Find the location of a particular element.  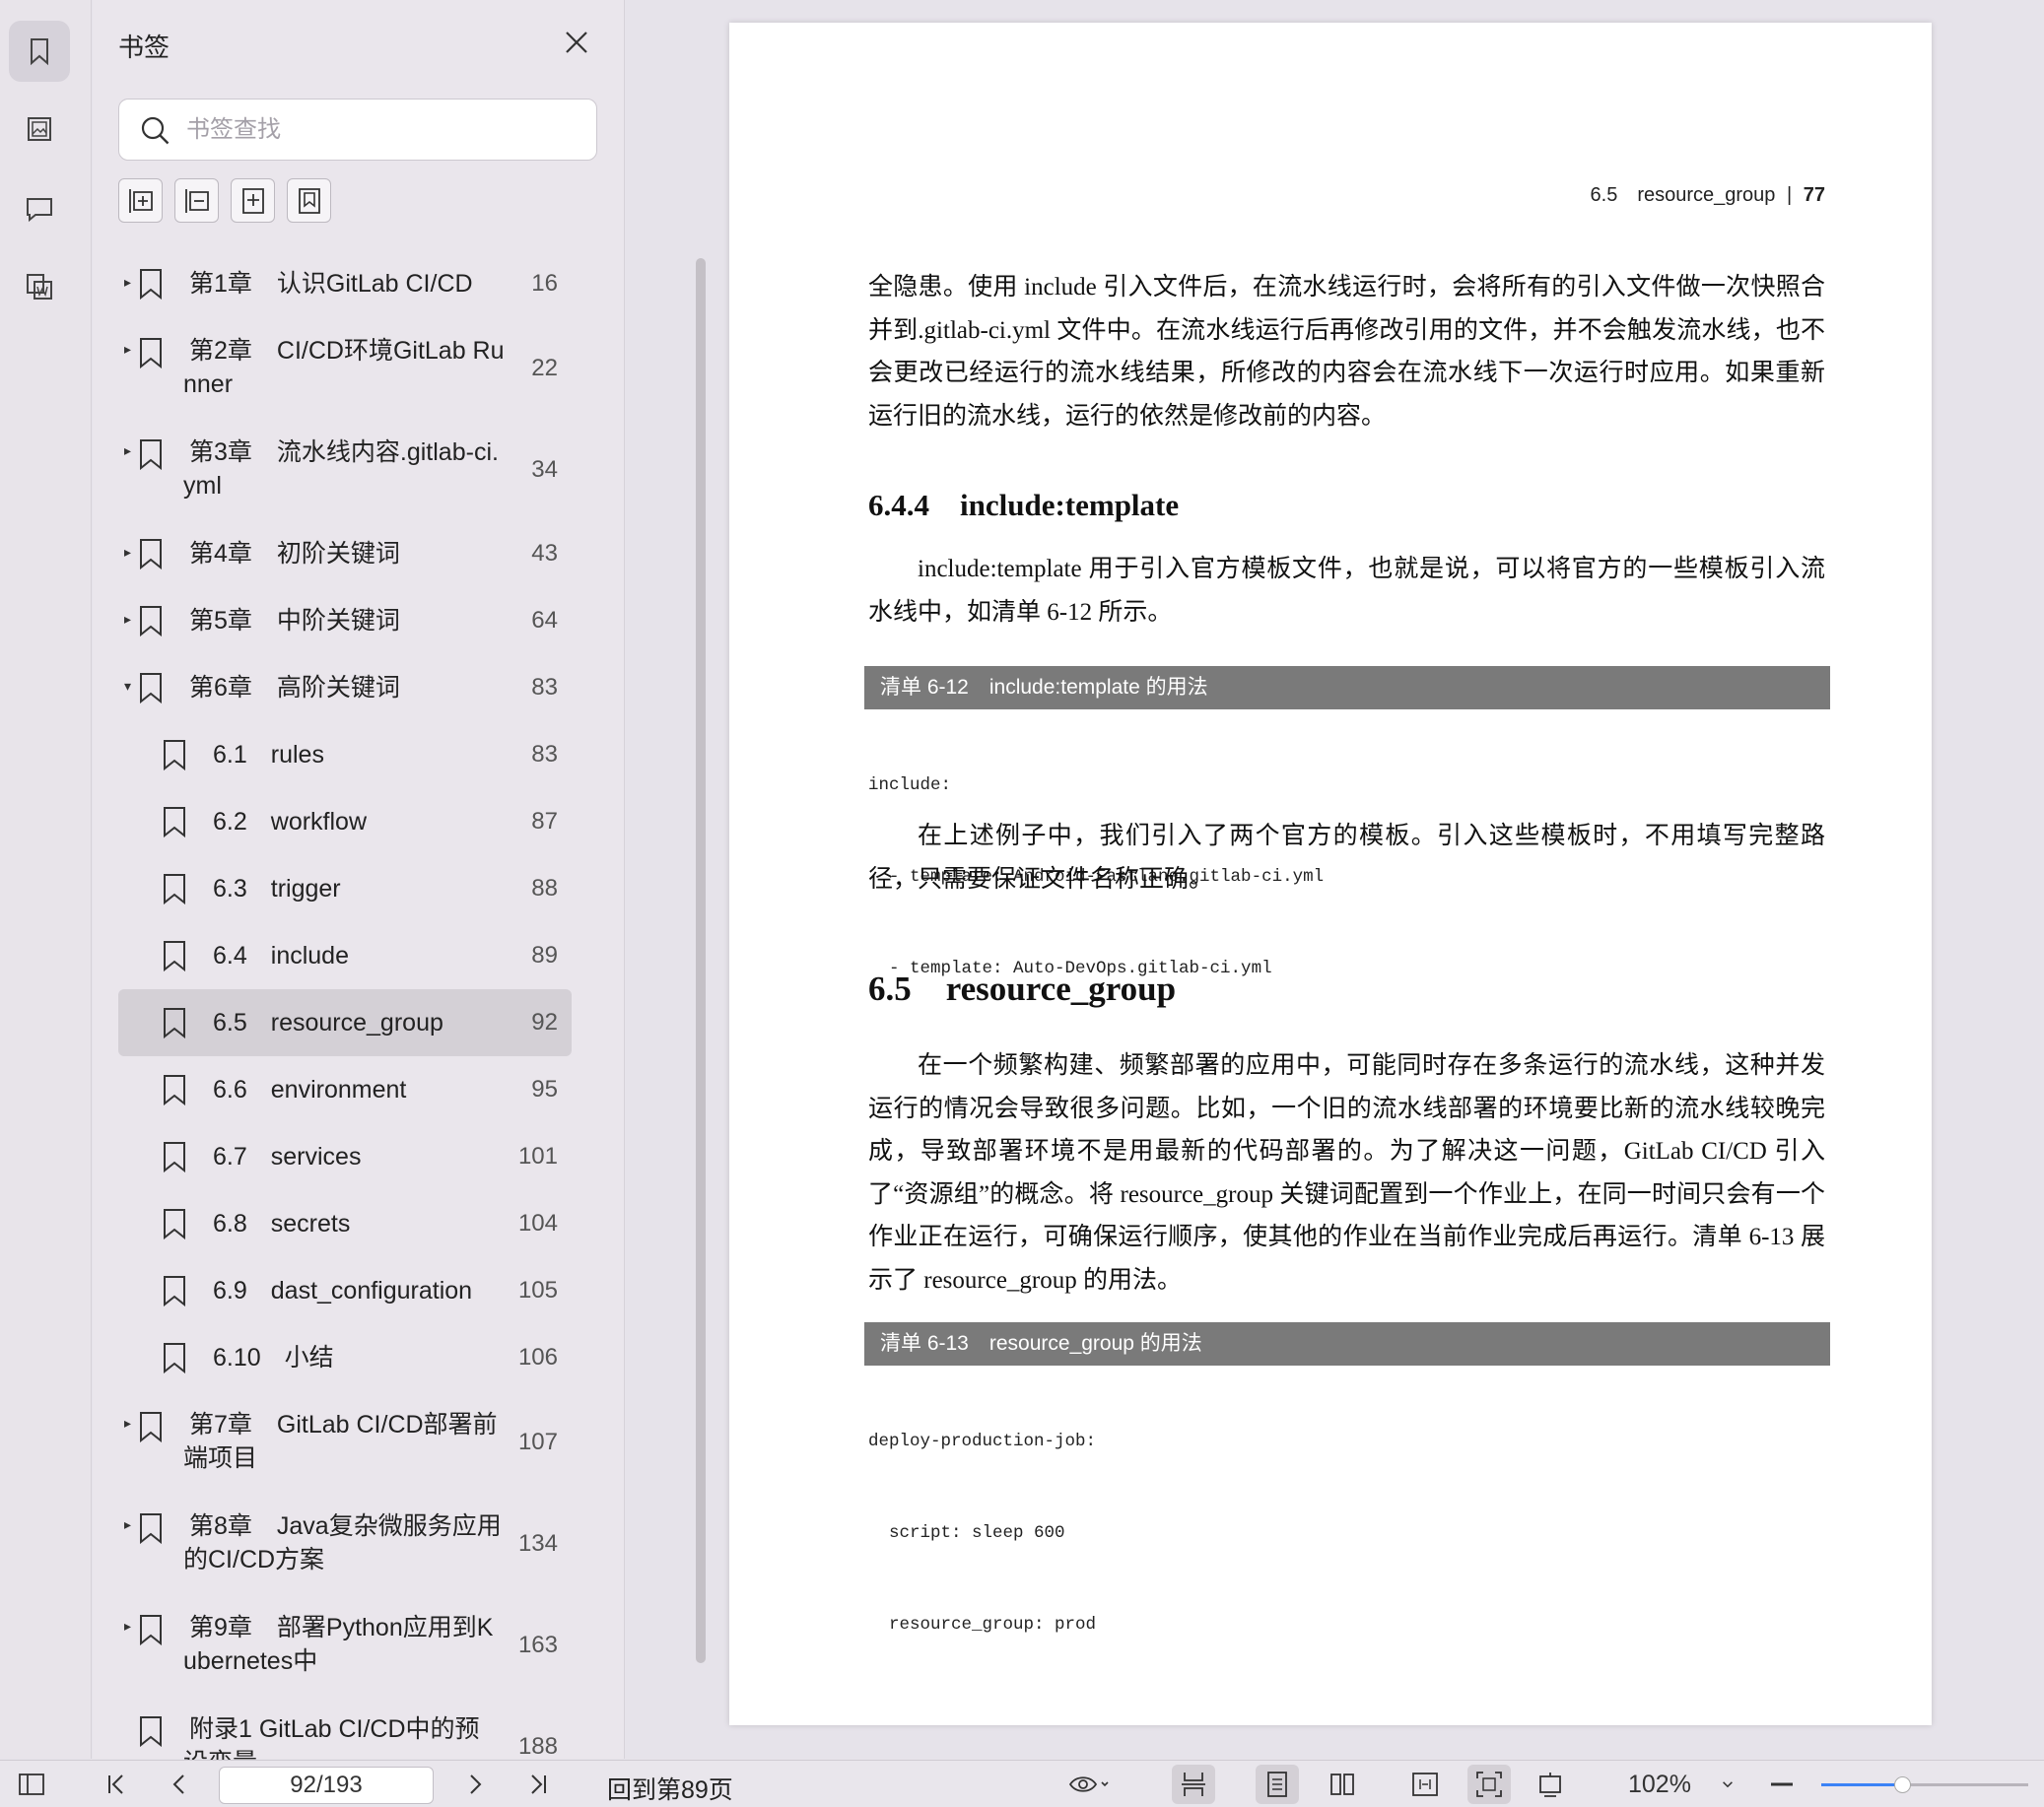

toggle-sidebar-button is located at coordinates (31, 1784).